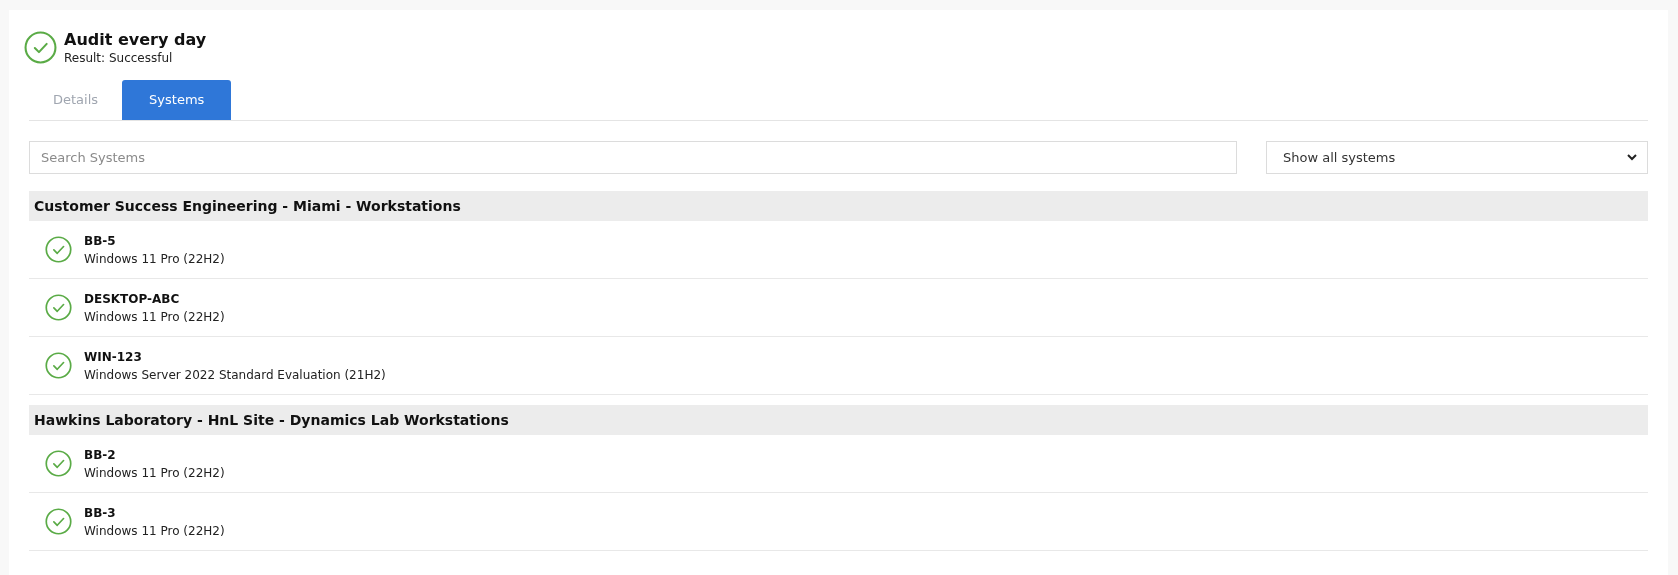 This screenshot has width=1678, height=575. Describe the element at coordinates (132, 299) in the screenshot. I see `system-name: DESKTOP-ABC` at that location.